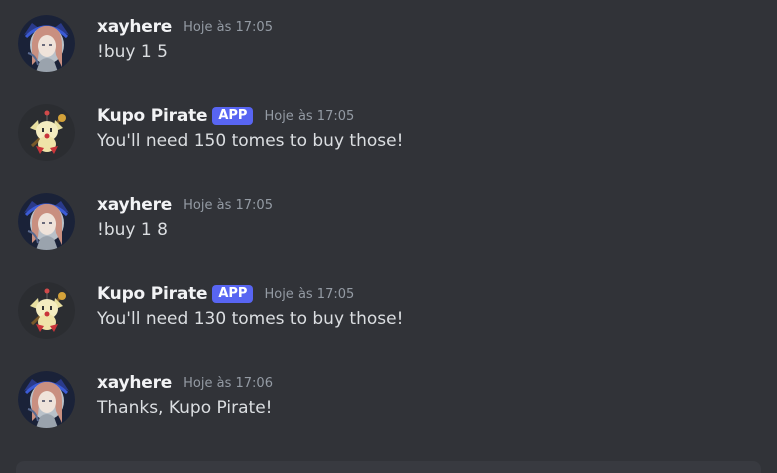 Image resolution: width=777 pixels, height=473 pixels. I want to click on message-content: You'll need 130 tomes to buy those!, so click(250, 319).